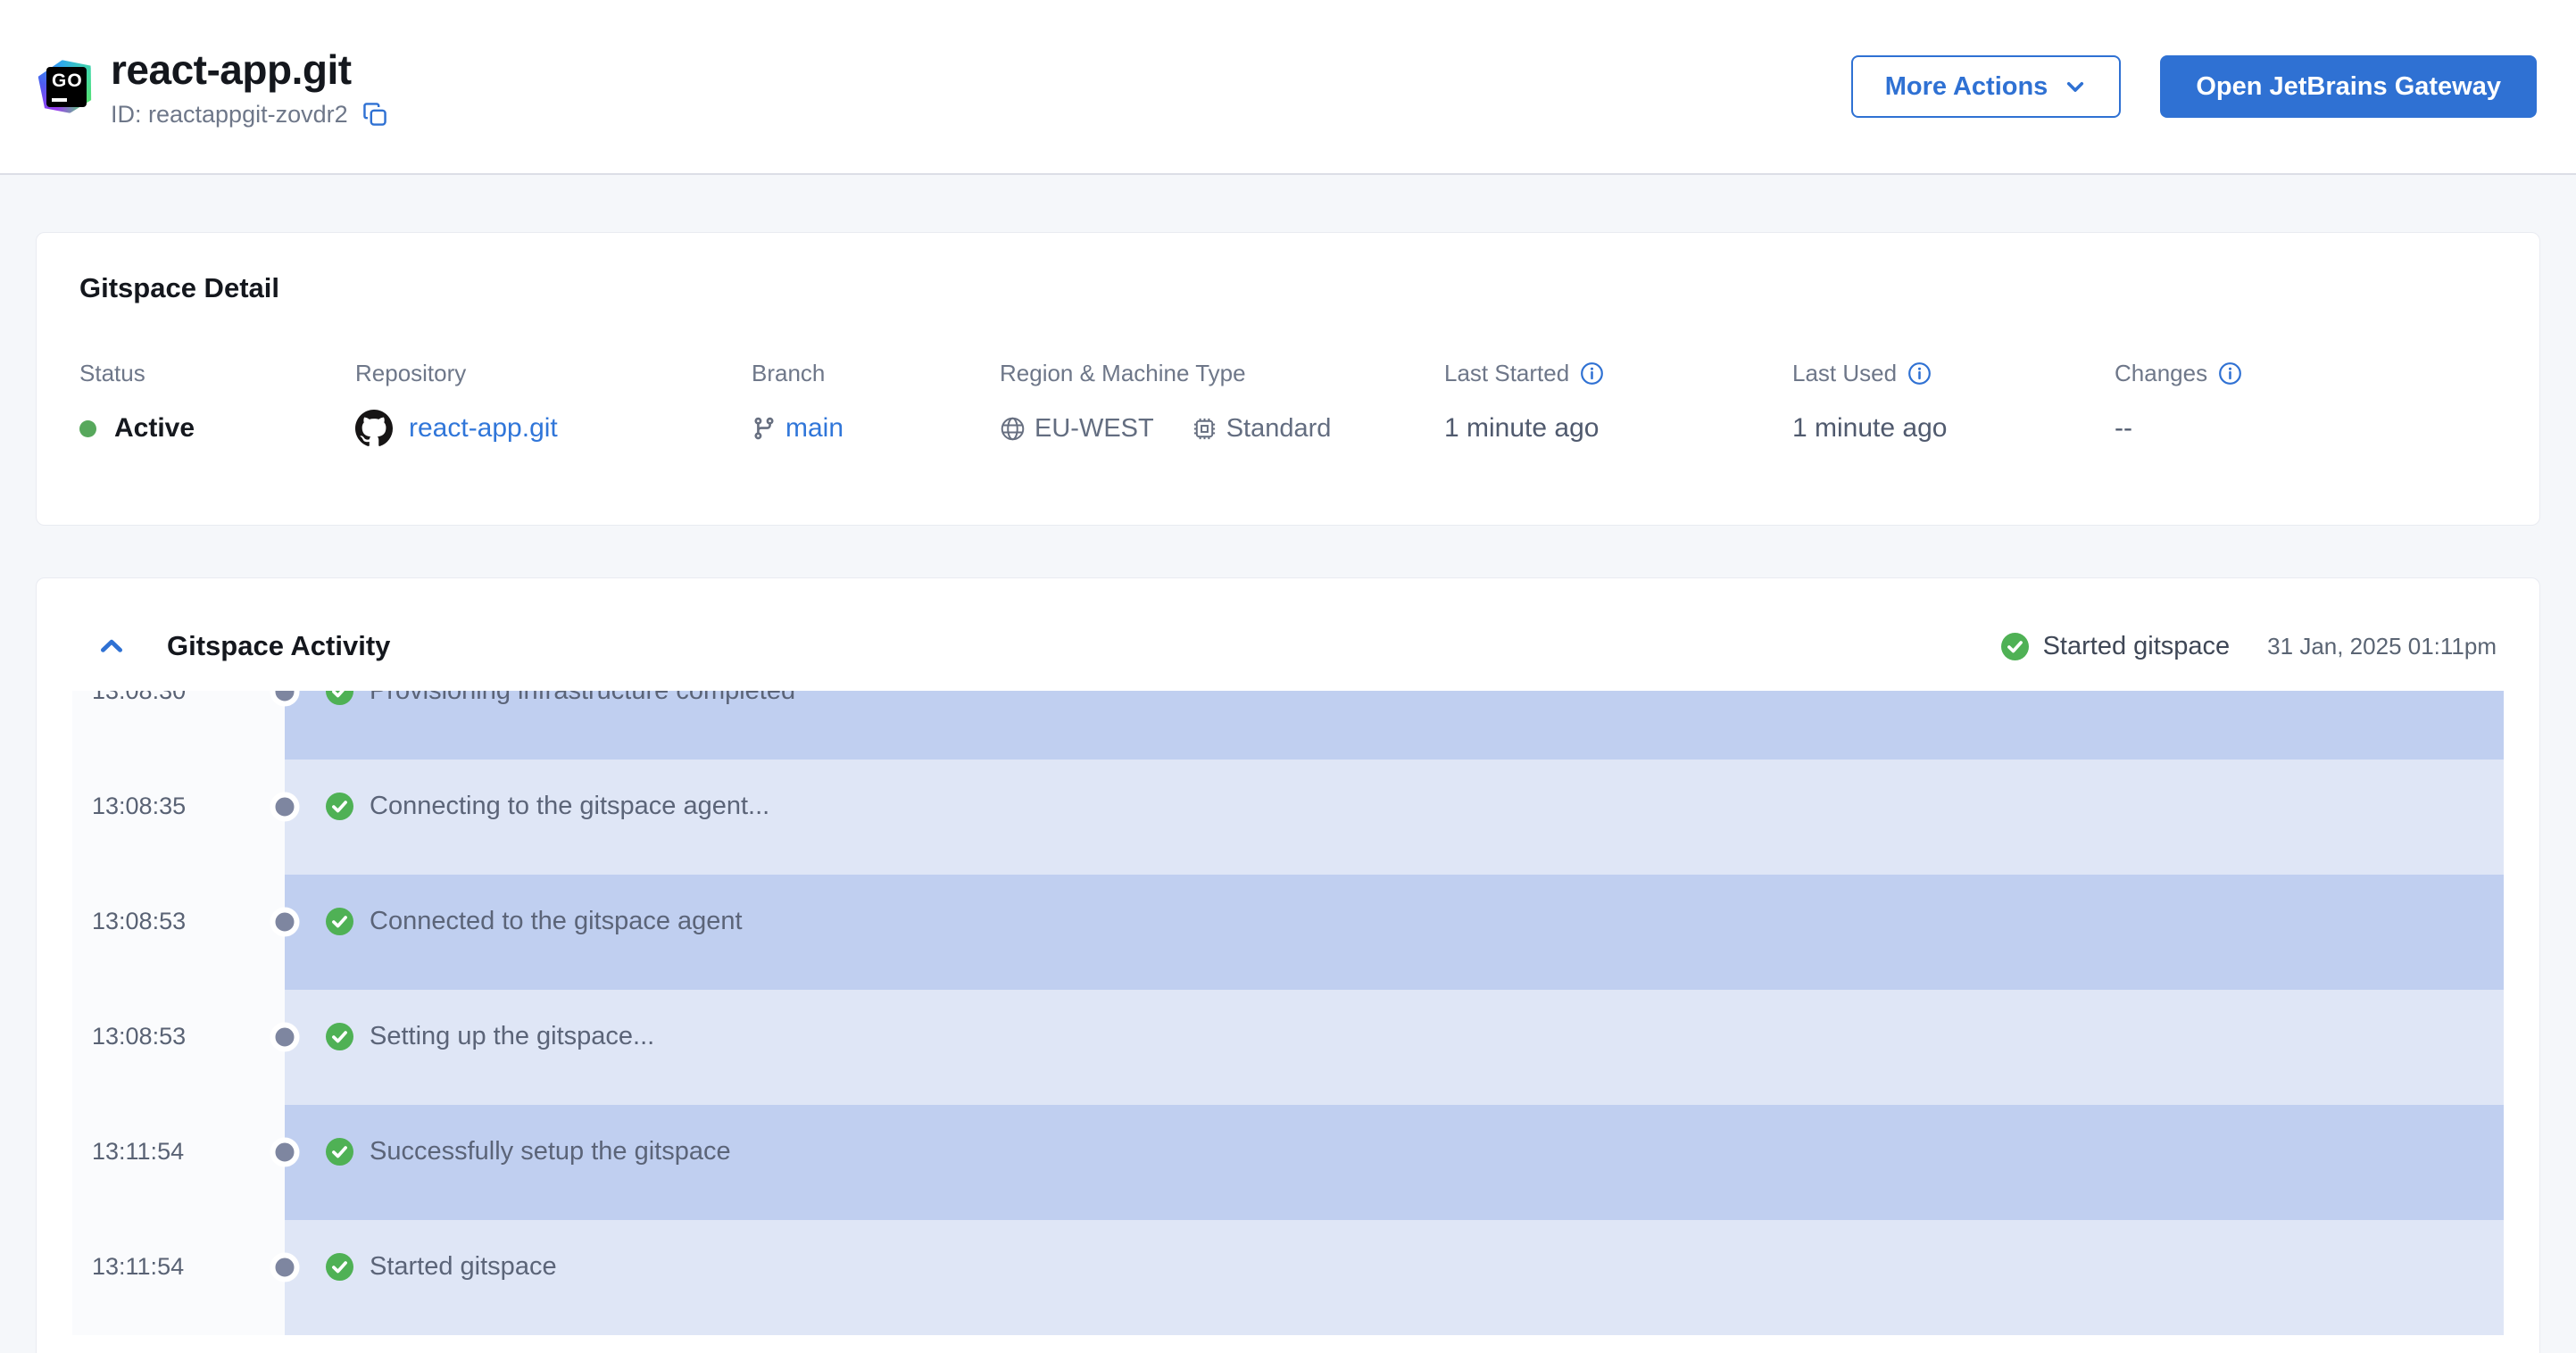 The height and width of the screenshot is (1353, 2576). What do you see at coordinates (154, 428) in the screenshot?
I see `status-value: Active` at bounding box center [154, 428].